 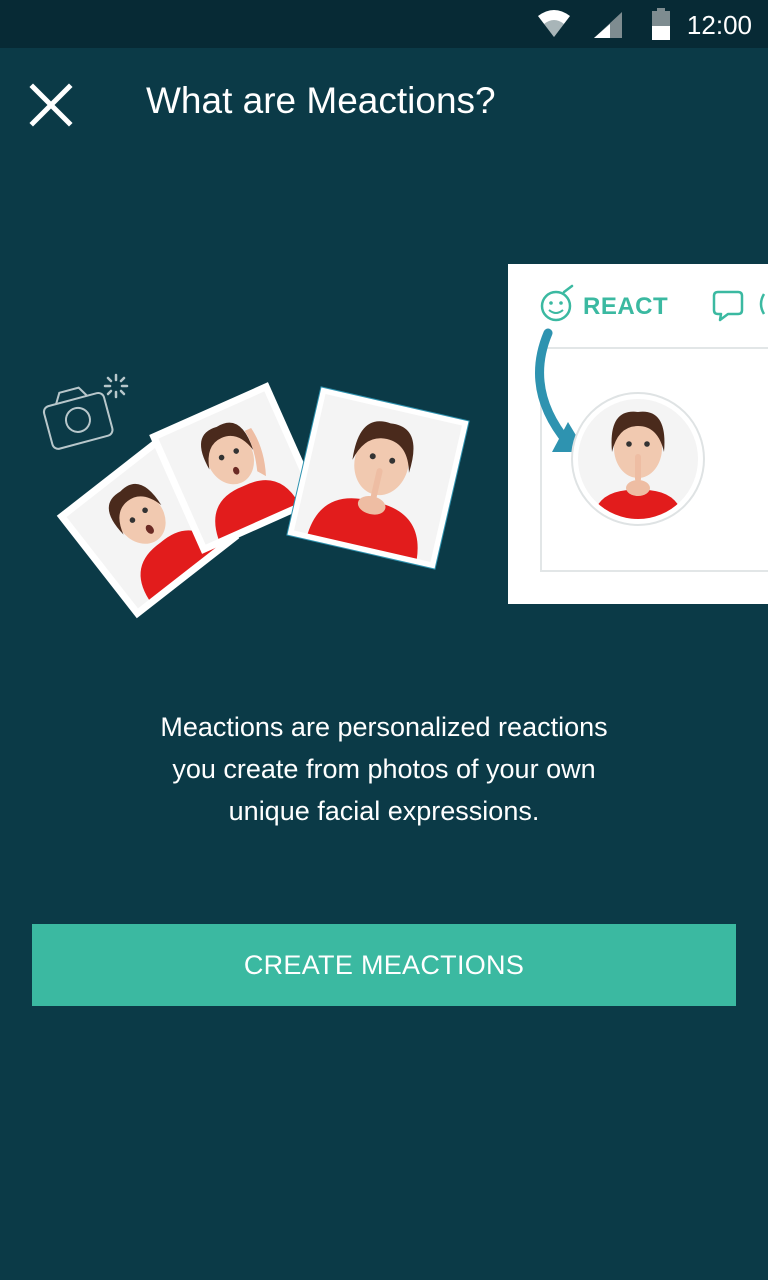 I want to click on close-icon, so click(x=51, y=105).